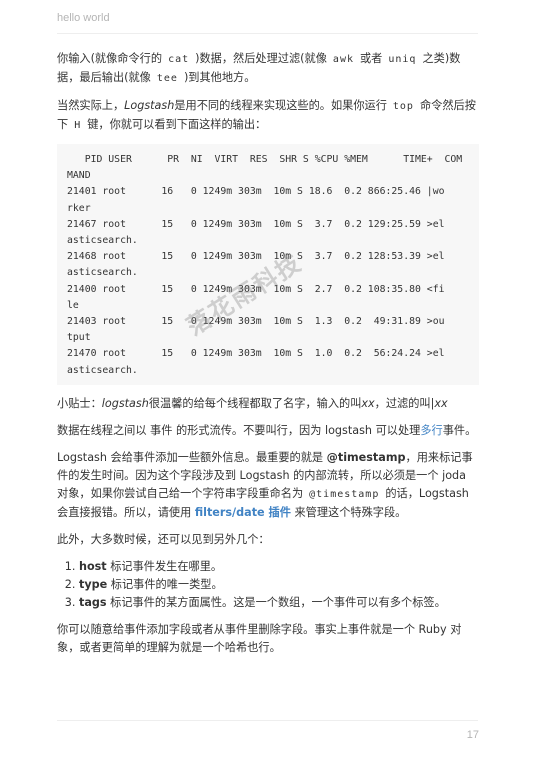 This screenshot has width=535, height=757. I want to click on filters-date-link: filters/date 插件, so click(243, 512).